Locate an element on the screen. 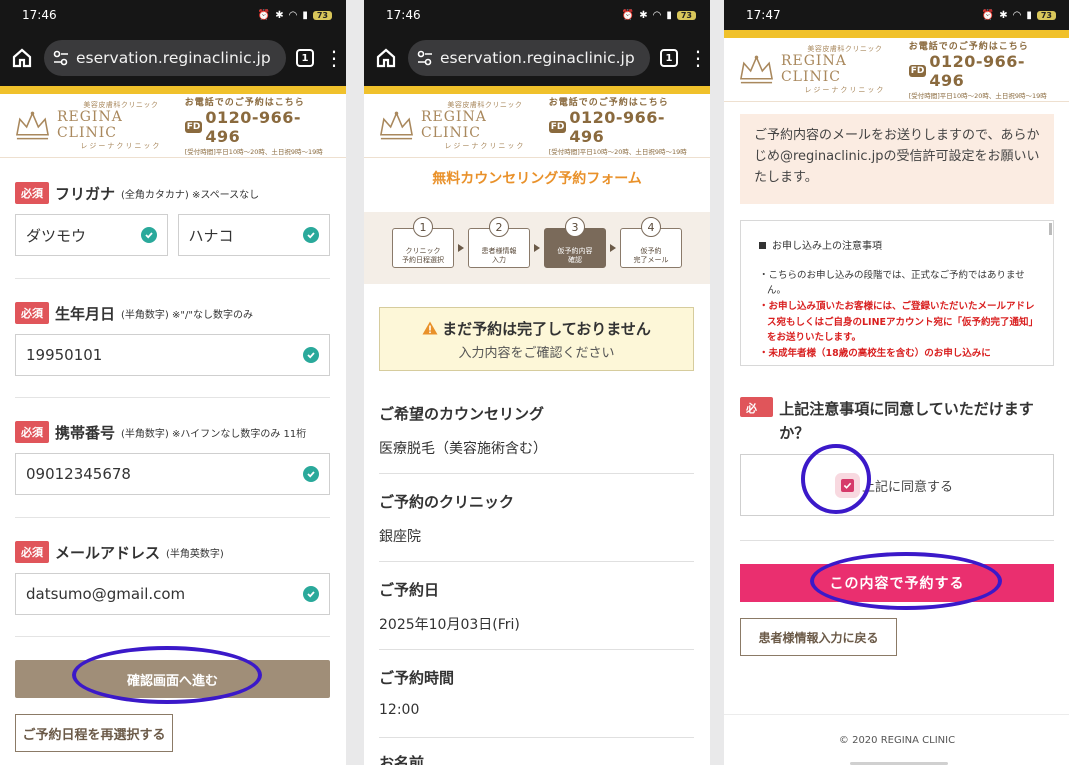 The image size is (1069, 765). step-2: 2 患者様情報 入力 is located at coordinates (499, 242).